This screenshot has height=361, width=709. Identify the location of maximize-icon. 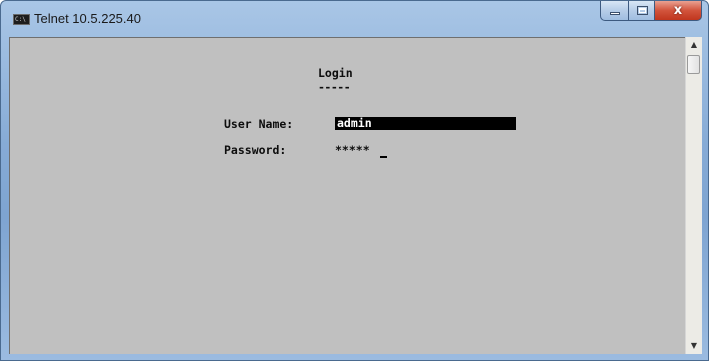
(642, 10).